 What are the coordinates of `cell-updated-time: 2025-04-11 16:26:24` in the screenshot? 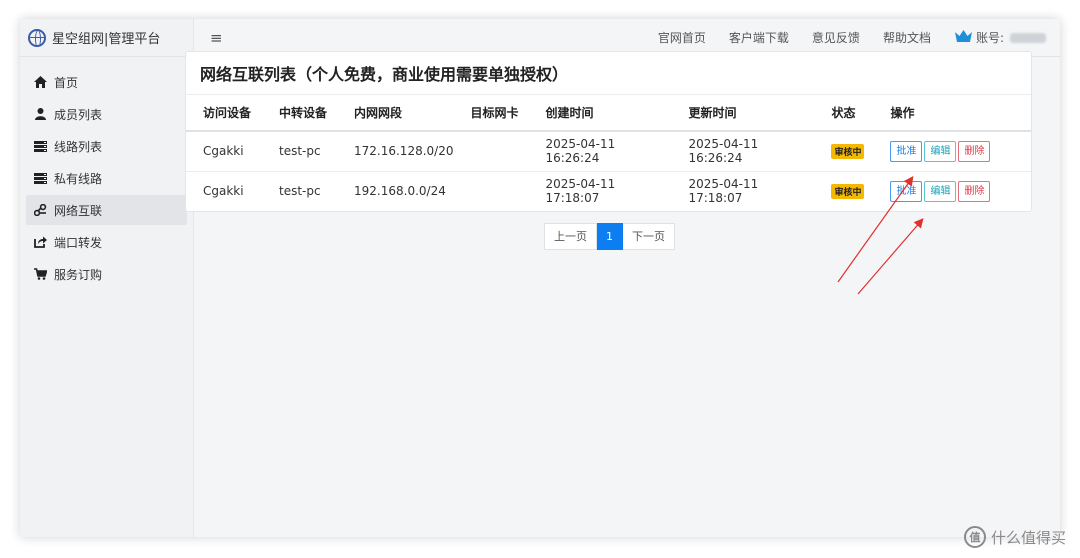 It's located at (743, 151).